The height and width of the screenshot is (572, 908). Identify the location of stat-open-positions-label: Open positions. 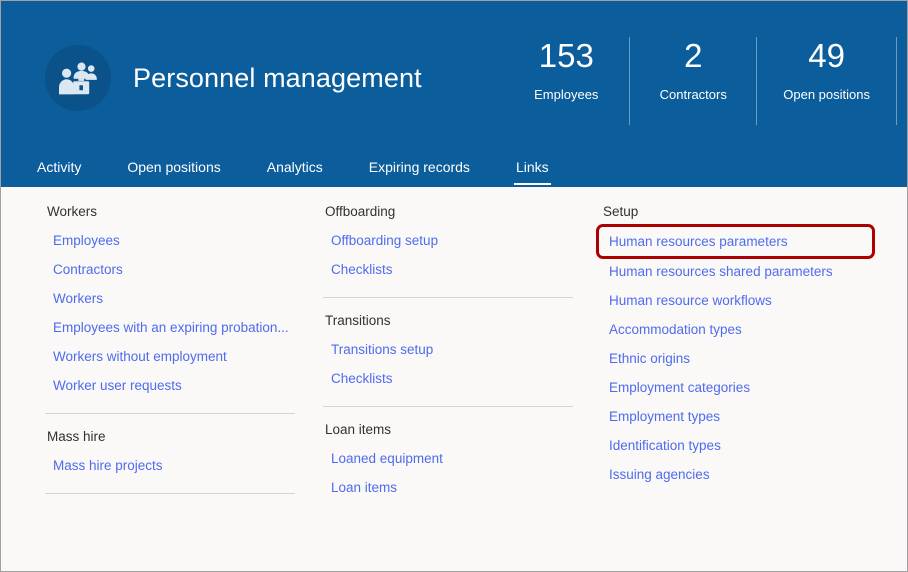
(826, 94).